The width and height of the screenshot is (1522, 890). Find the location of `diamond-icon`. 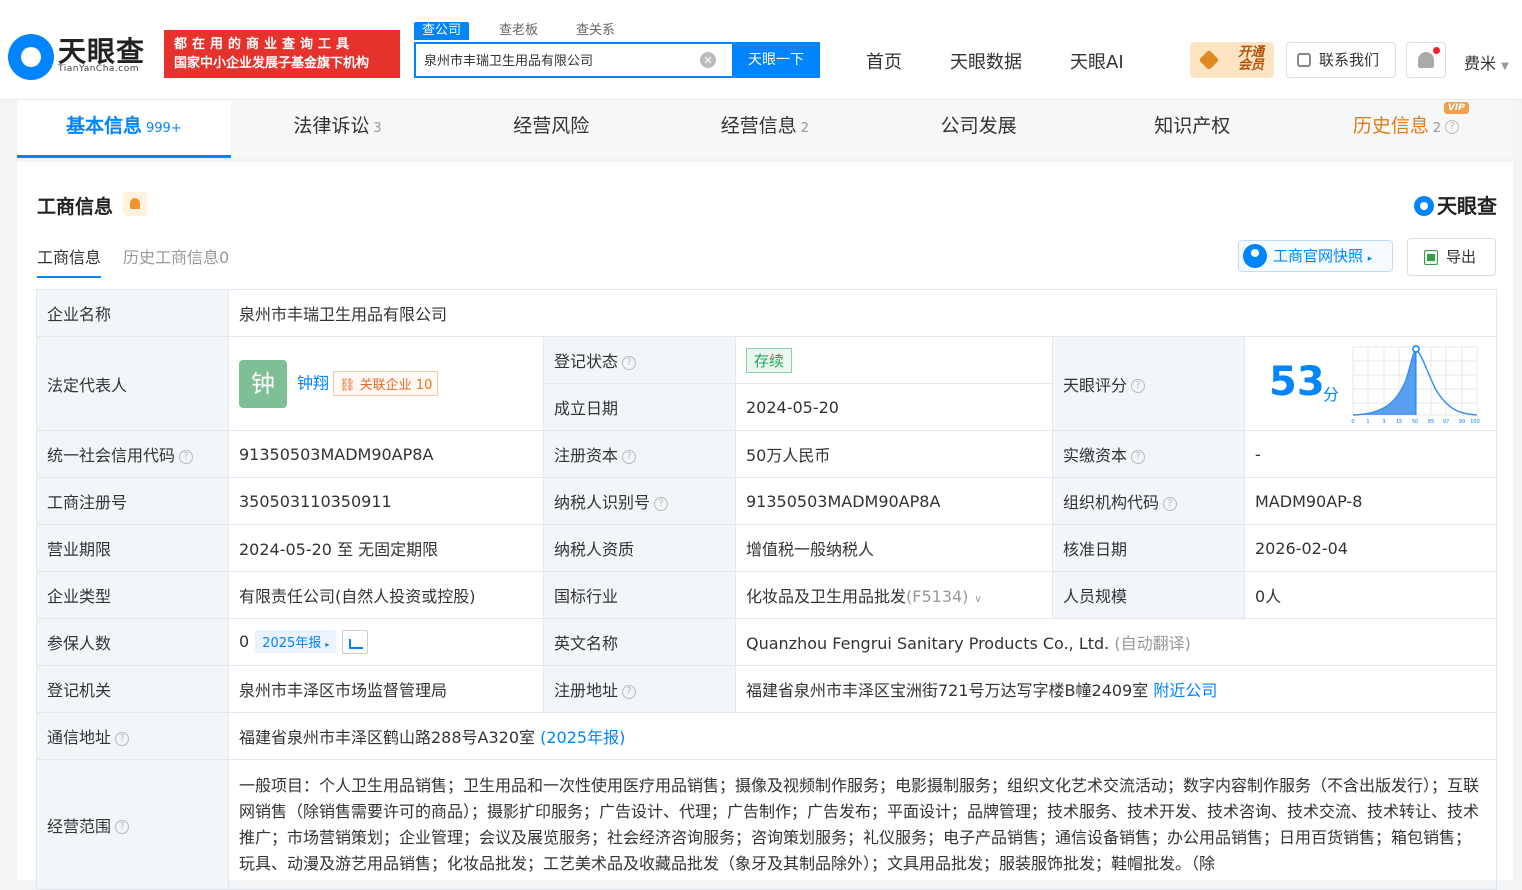

diamond-icon is located at coordinates (1209, 60).